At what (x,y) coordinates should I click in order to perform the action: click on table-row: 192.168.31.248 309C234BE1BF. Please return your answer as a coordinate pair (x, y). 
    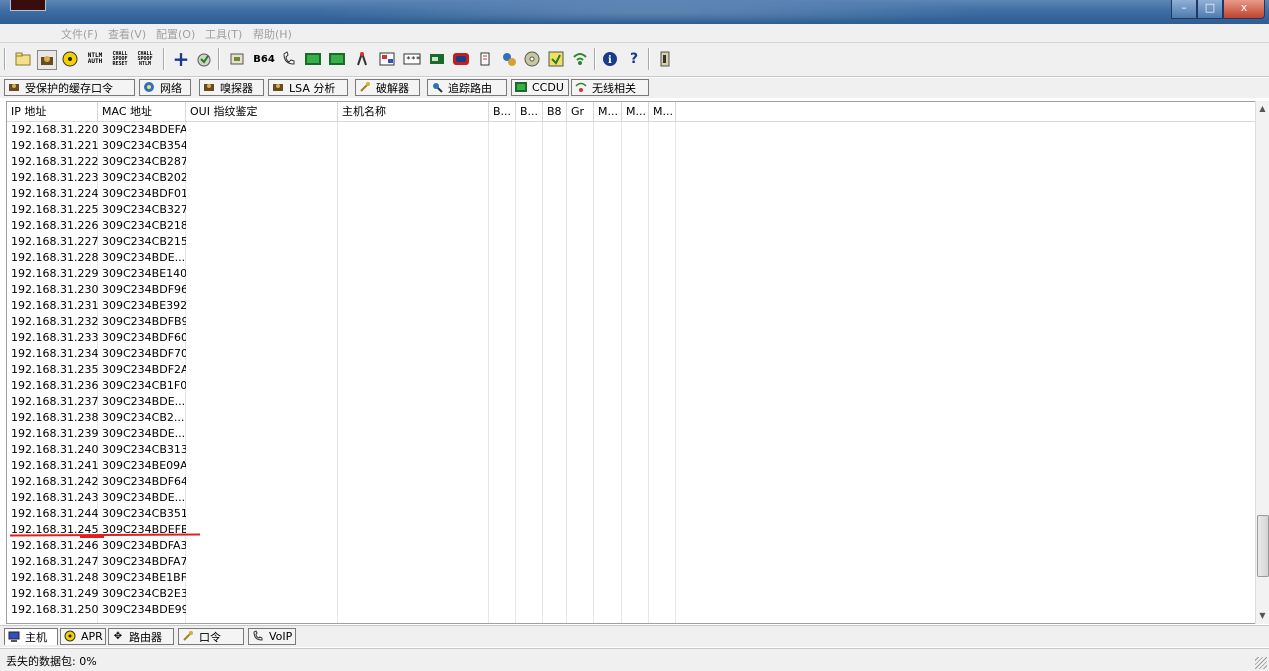
    Looking at the image, I should click on (631, 578).